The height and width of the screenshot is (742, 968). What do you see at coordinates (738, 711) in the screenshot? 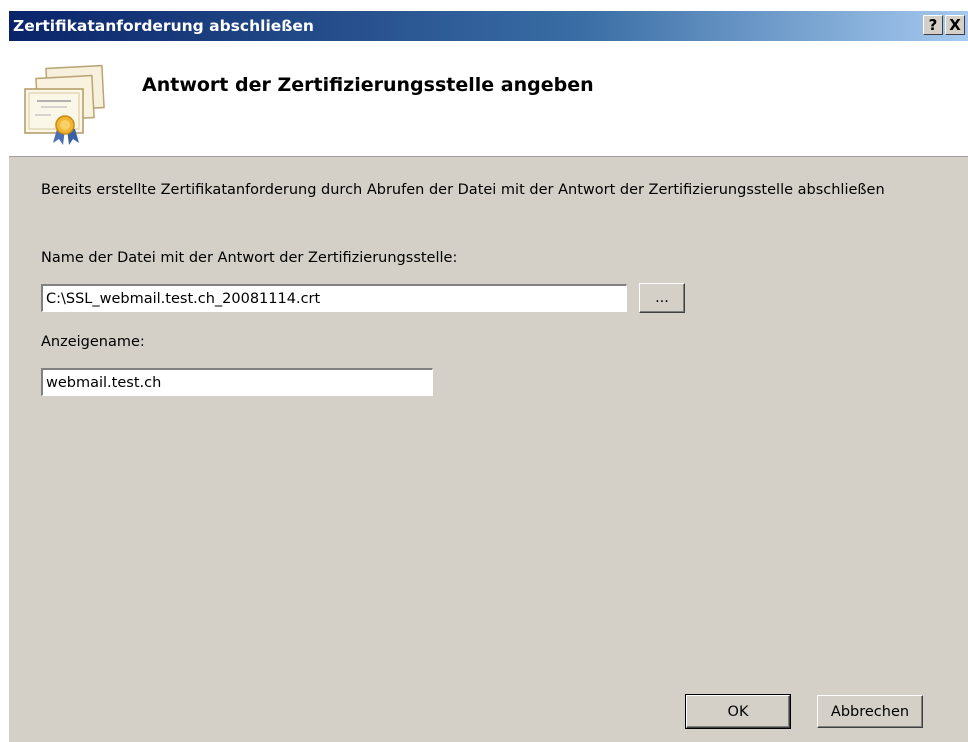
I see `ok-button: OK` at bounding box center [738, 711].